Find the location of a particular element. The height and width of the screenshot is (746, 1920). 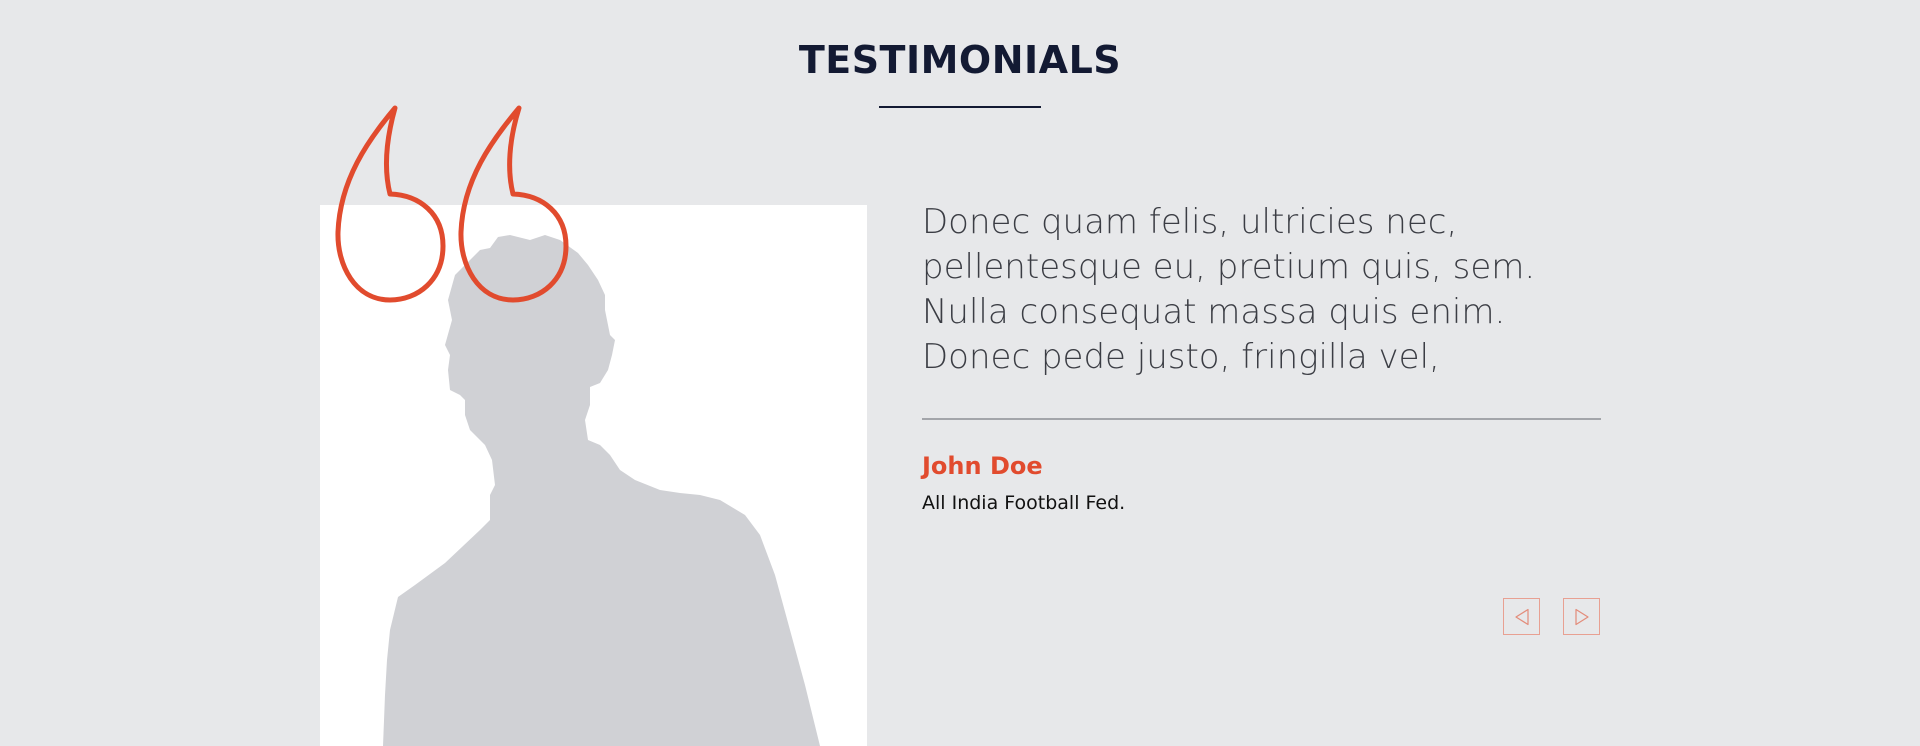

triangle-right-icon is located at coordinates (1581, 616).